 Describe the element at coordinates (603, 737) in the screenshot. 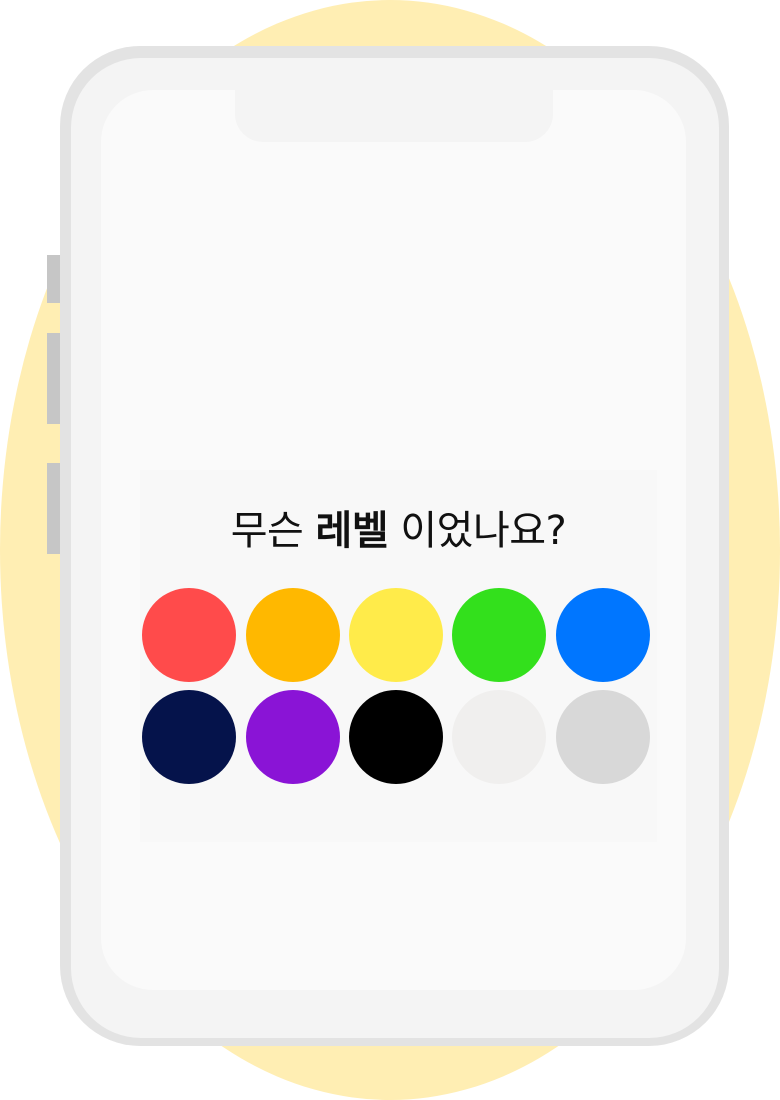

I see `color-swatch-gray` at that location.